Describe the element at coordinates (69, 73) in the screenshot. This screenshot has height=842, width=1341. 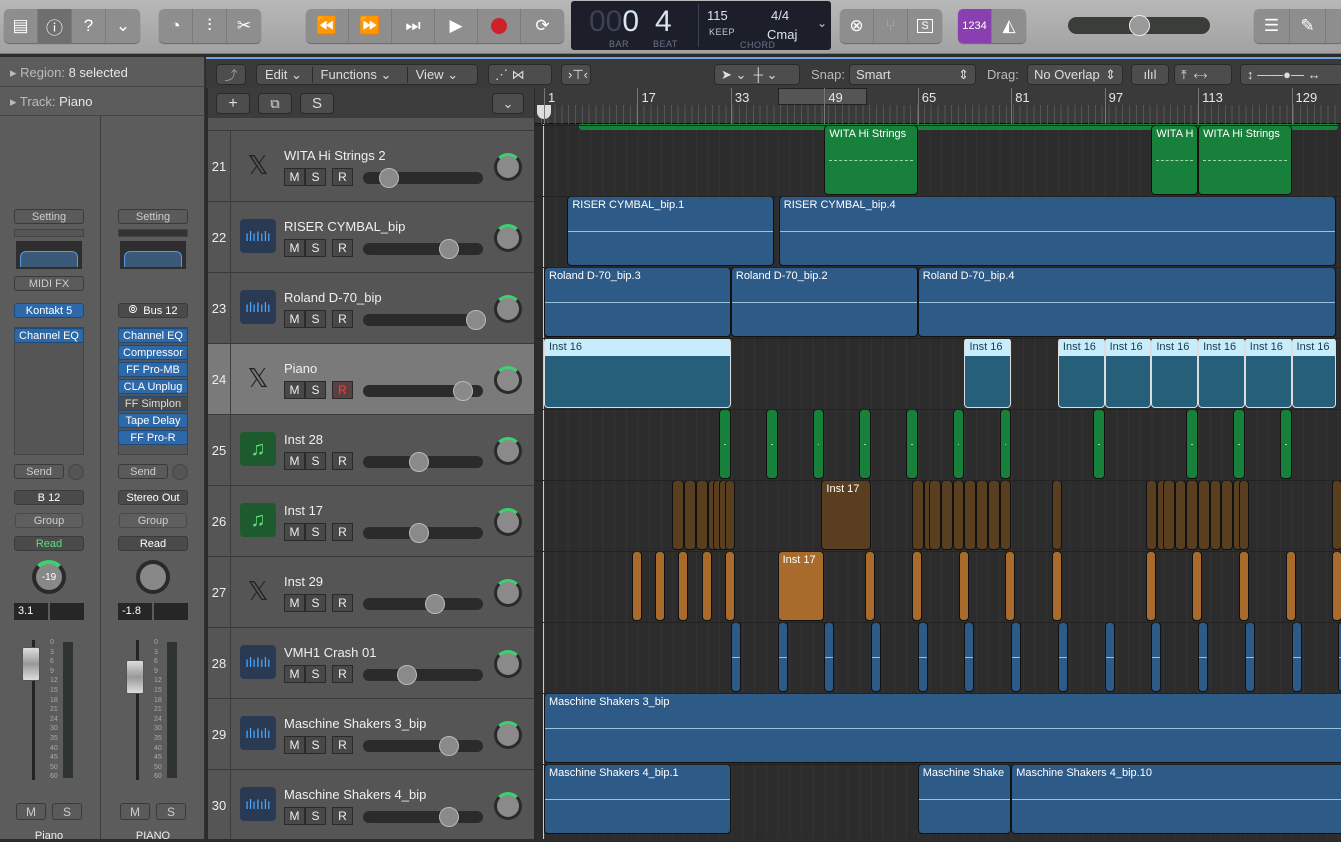
I see `region-inspector-header: ▸ Region: 8 selected` at that location.